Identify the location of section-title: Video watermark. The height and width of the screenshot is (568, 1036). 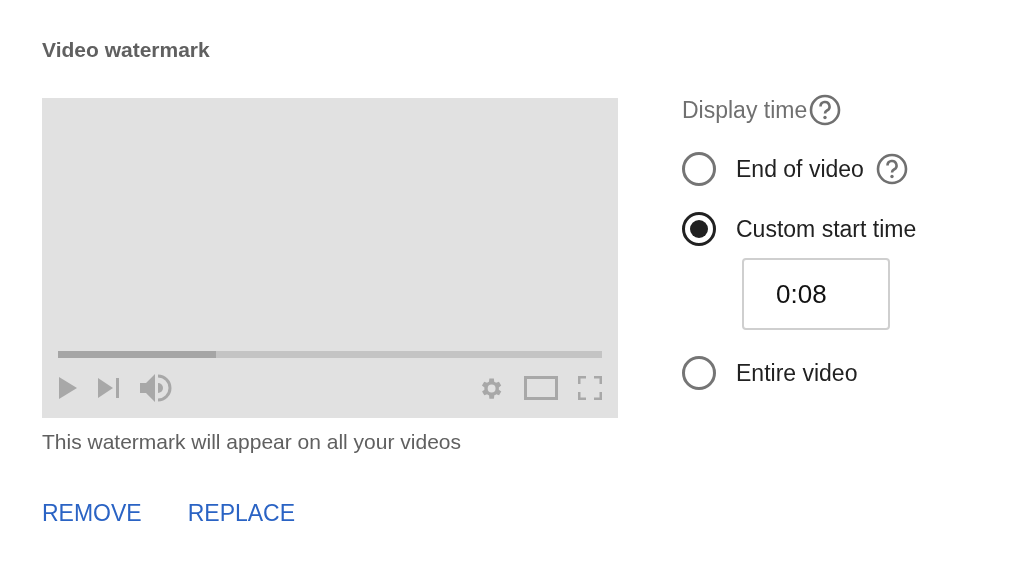
(126, 50).